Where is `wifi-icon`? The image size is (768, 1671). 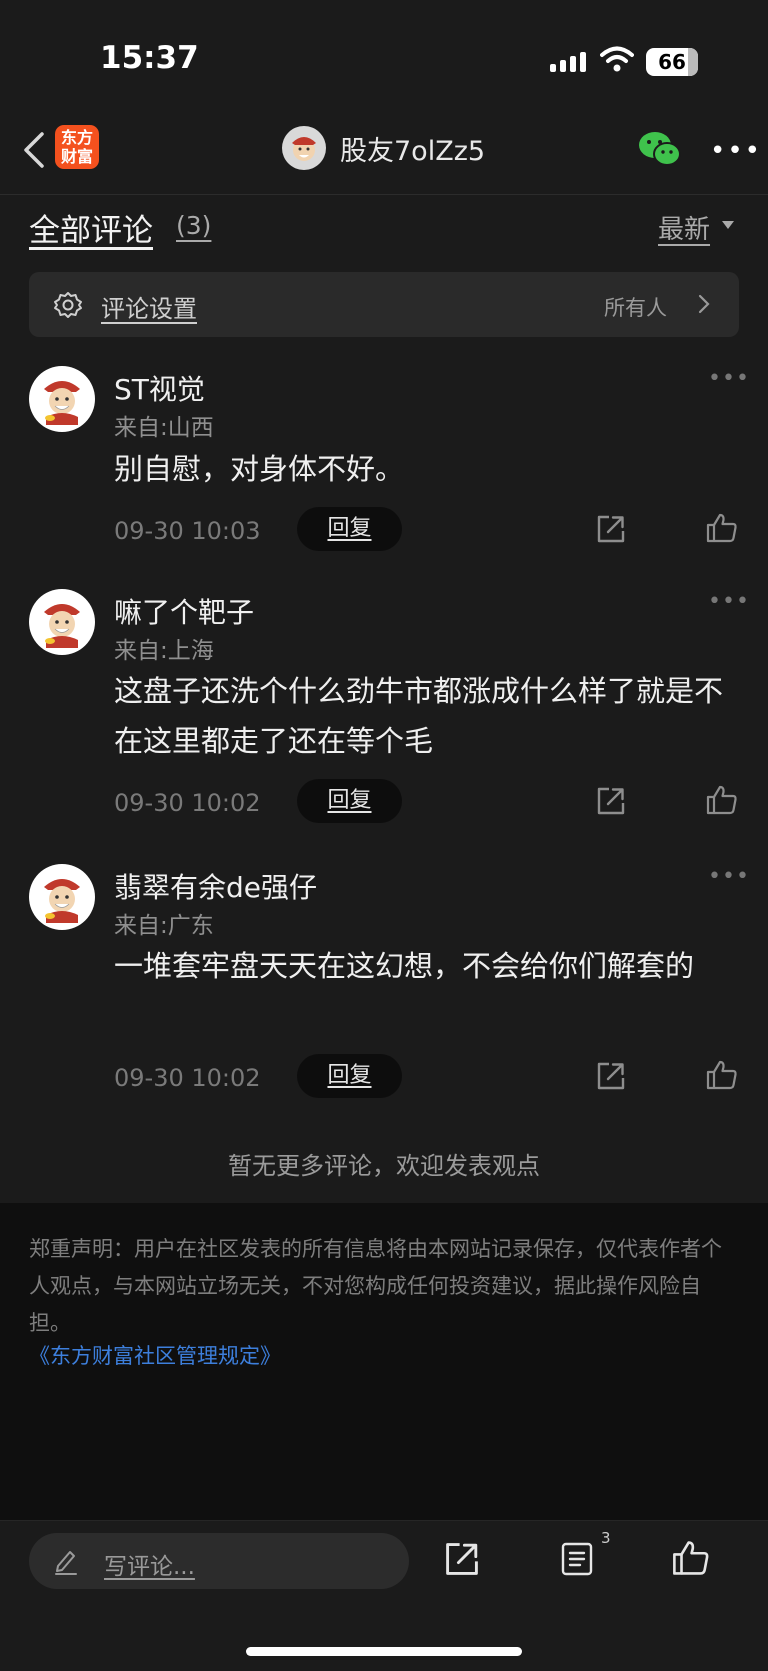 wifi-icon is located at coordinates (617, 59).